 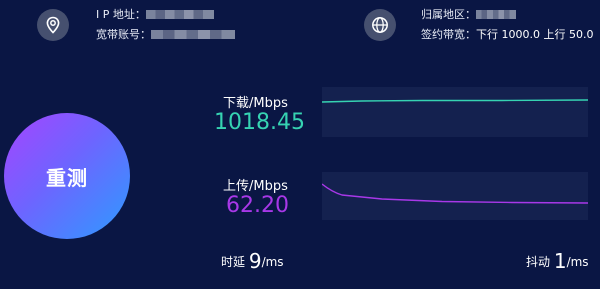 What do you see at coordinates (455, 112) in the screenshot?
I see `download-graph` at bounding box center [455, 112].